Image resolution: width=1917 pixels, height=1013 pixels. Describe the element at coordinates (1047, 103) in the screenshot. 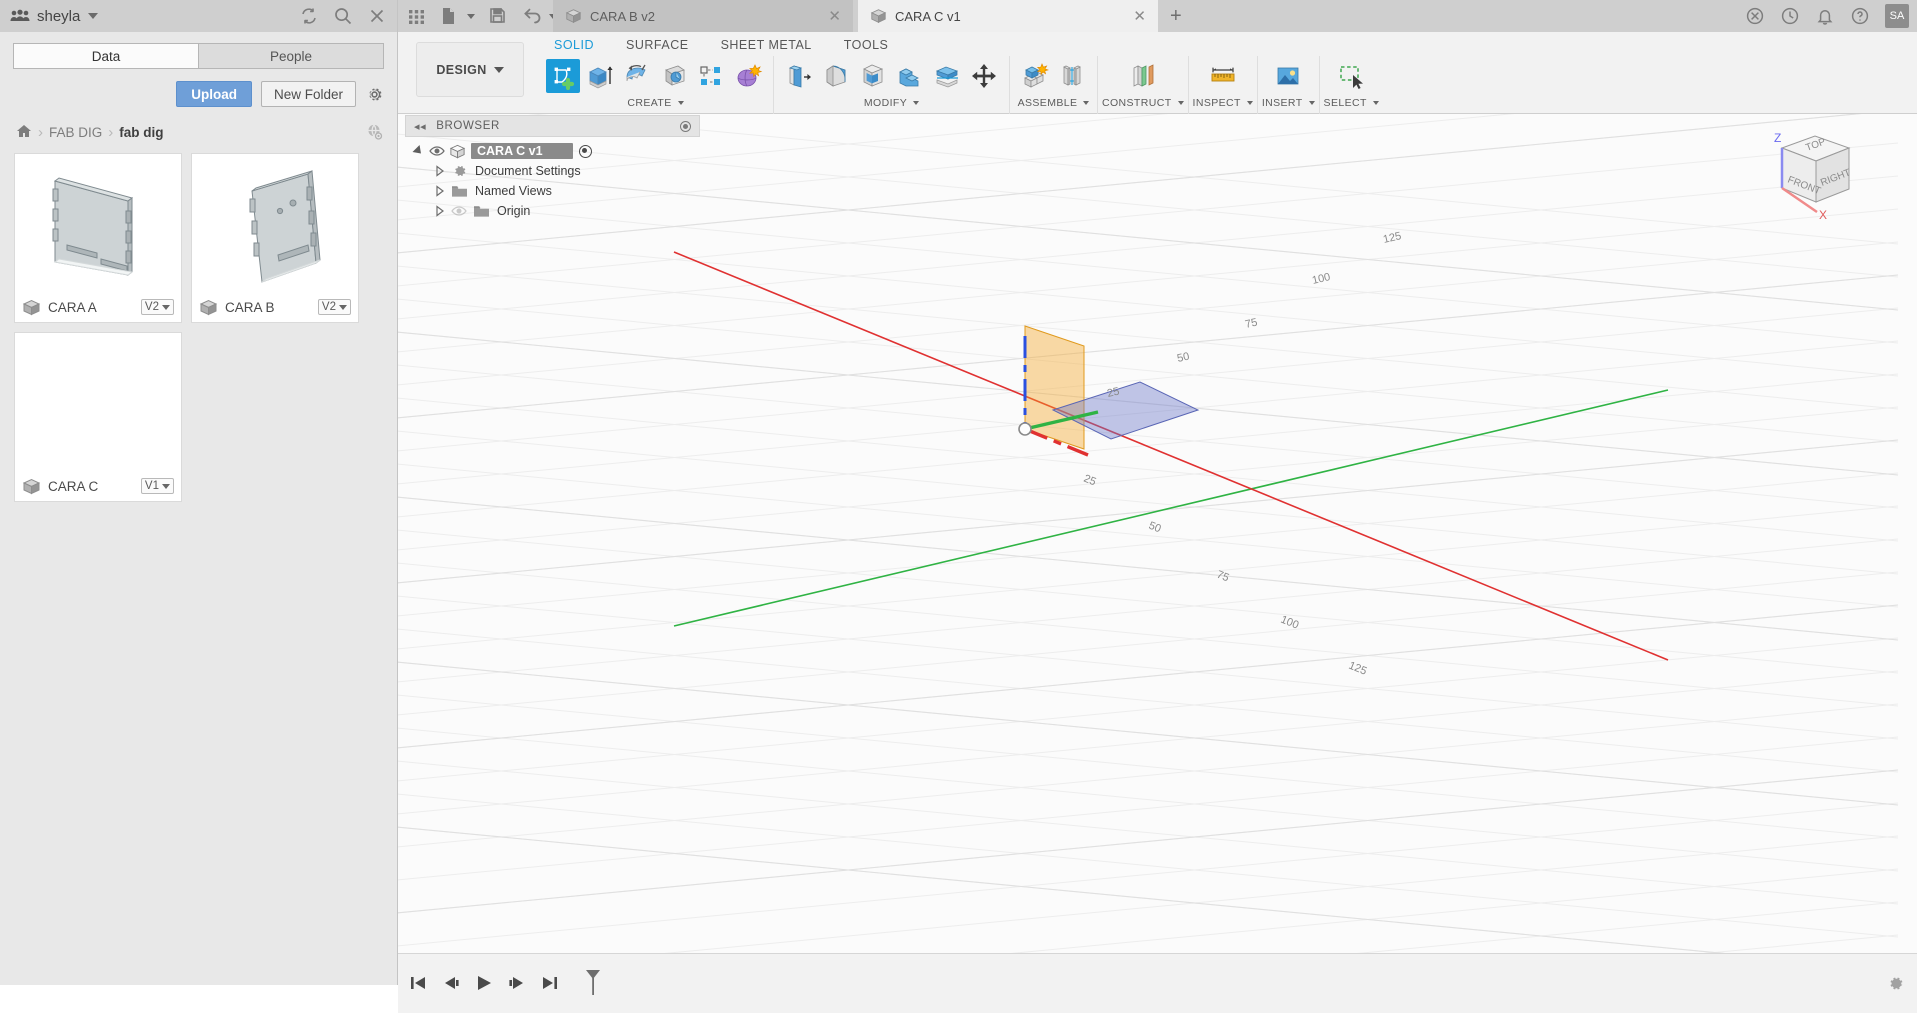

I see `group-label-text: ASSEMBLE` at that location.